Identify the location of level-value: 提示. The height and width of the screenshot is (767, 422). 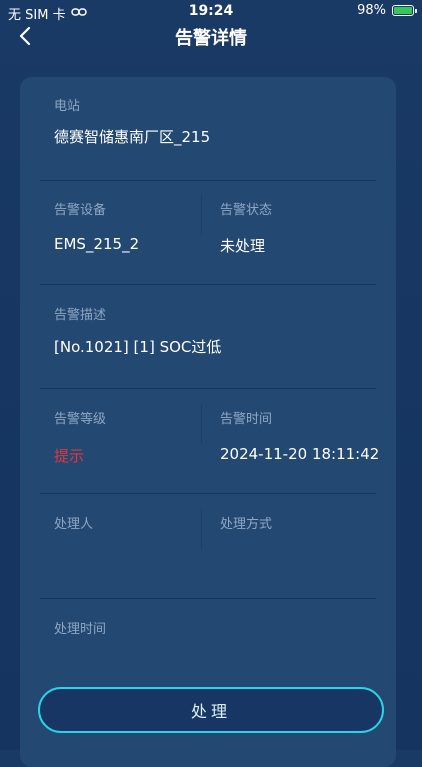
(69, 456).